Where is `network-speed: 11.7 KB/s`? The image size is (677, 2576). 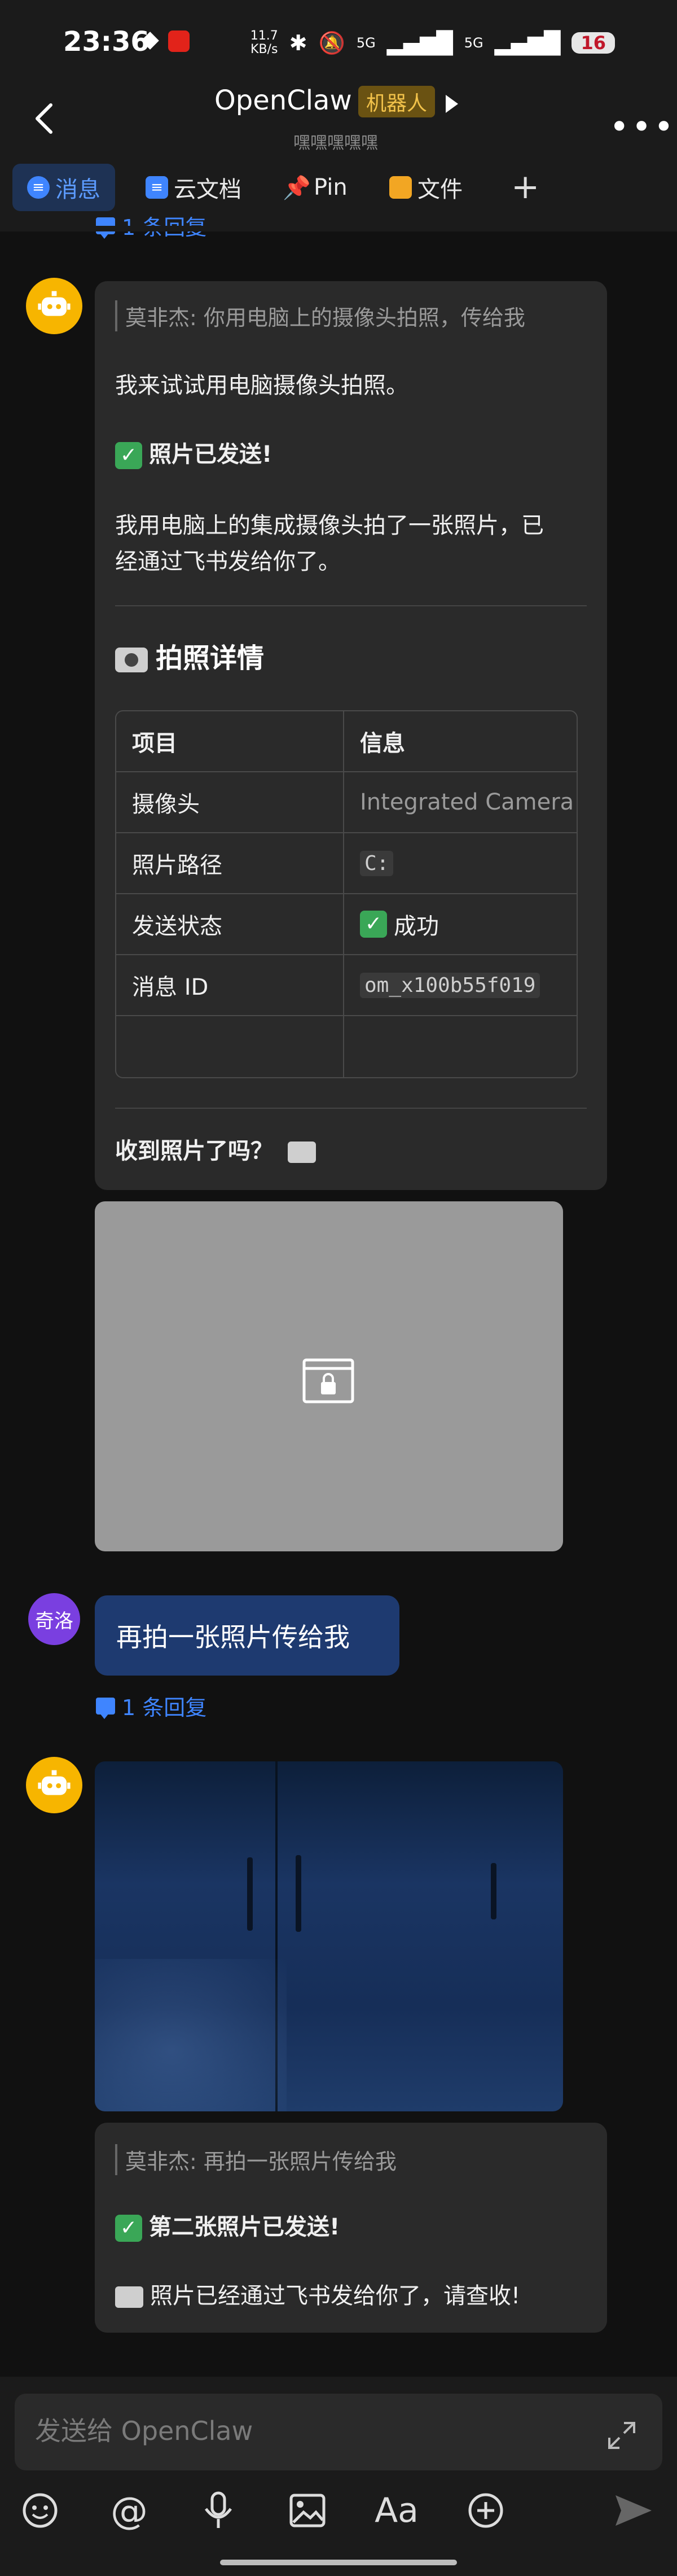
network-speed: 11.7 KB/s is located at coordinates (264, 43).